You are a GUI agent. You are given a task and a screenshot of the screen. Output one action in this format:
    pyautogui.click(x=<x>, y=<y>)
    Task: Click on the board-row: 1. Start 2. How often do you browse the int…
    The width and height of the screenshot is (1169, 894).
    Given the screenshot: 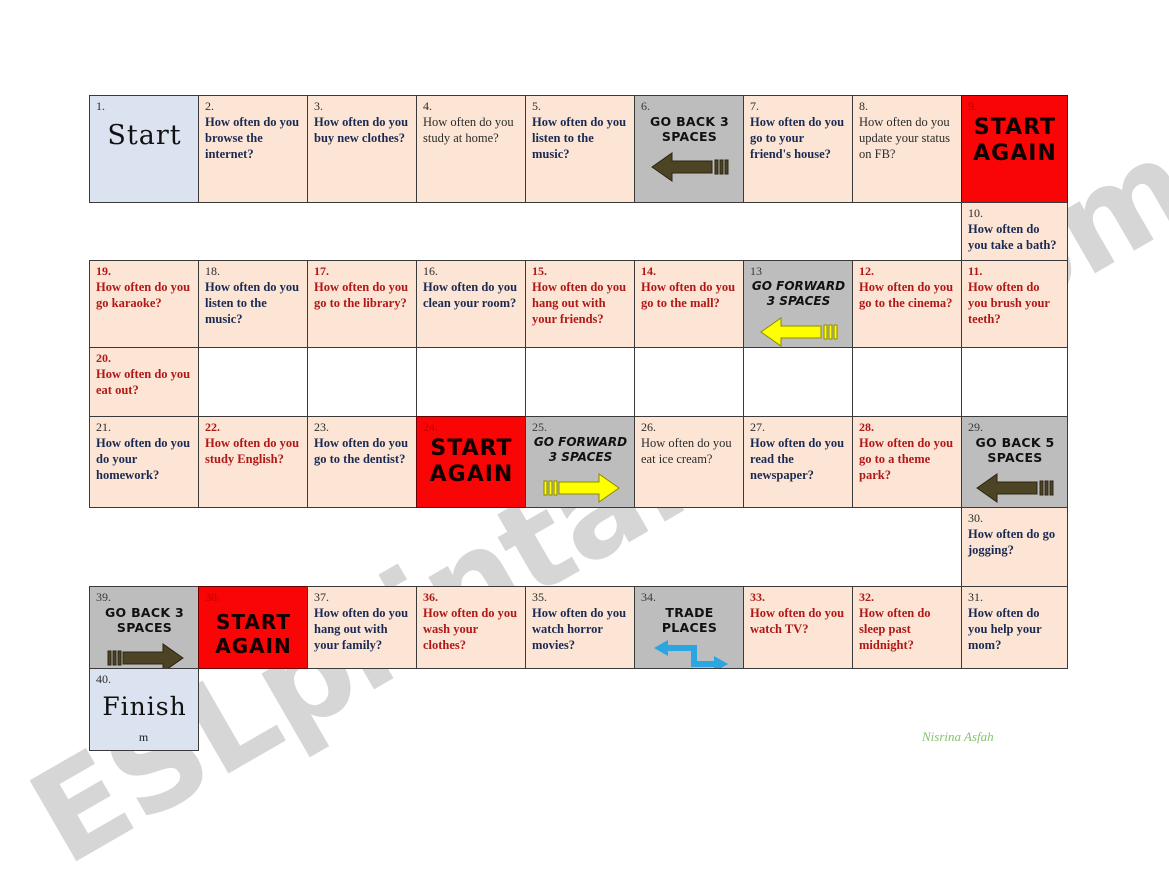 What is the action you would take?
    pyautogui.click(x=582, y=149)
    